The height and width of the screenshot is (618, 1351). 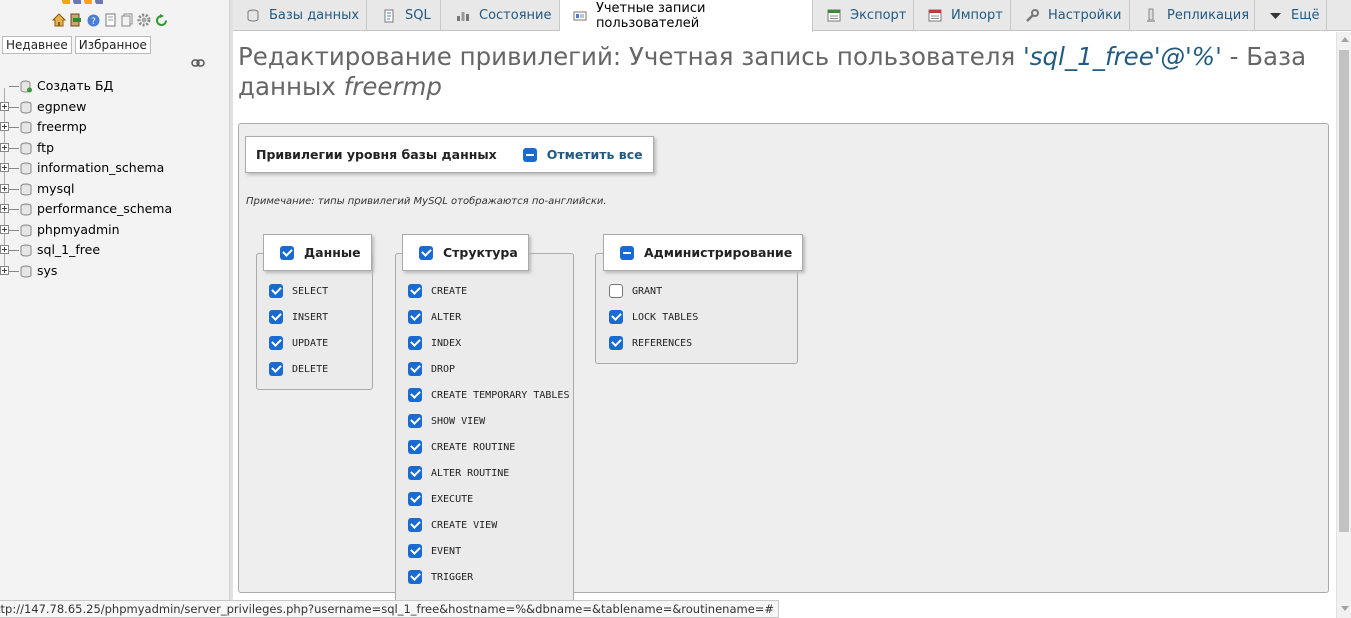 I want to click on privilege-label: CREATE TEMPORARY TABLES, so click(x=500, y=395).